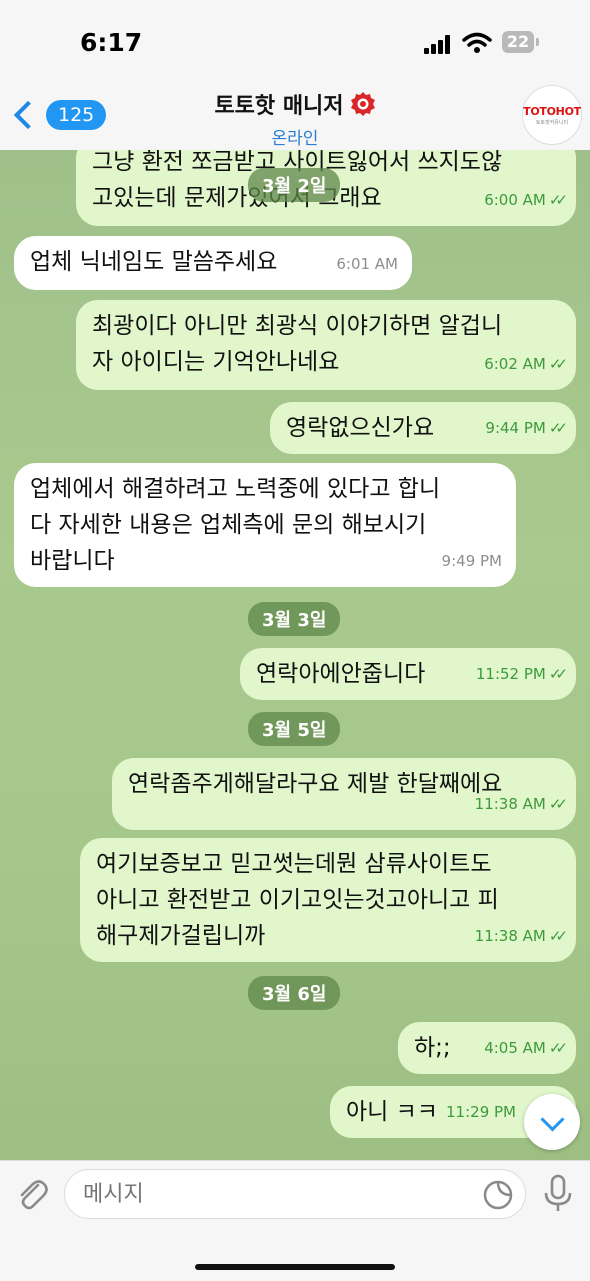 The width and height of the screenshot is (590, 1281). I want to click on message-bubble: 영락없으신가요 9:44 PM ✓✓, so click(423, 428).